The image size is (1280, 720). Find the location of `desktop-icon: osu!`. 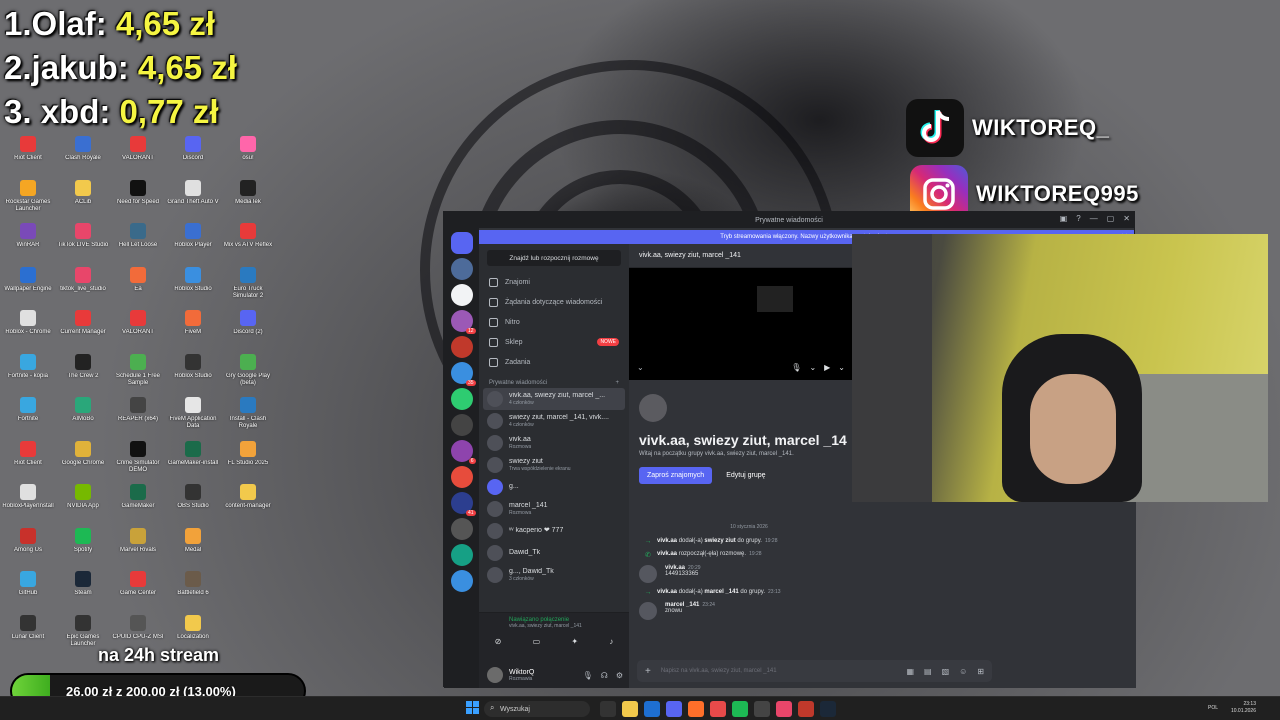

desktop-icon: osu! is located at coordinates (248, 154).